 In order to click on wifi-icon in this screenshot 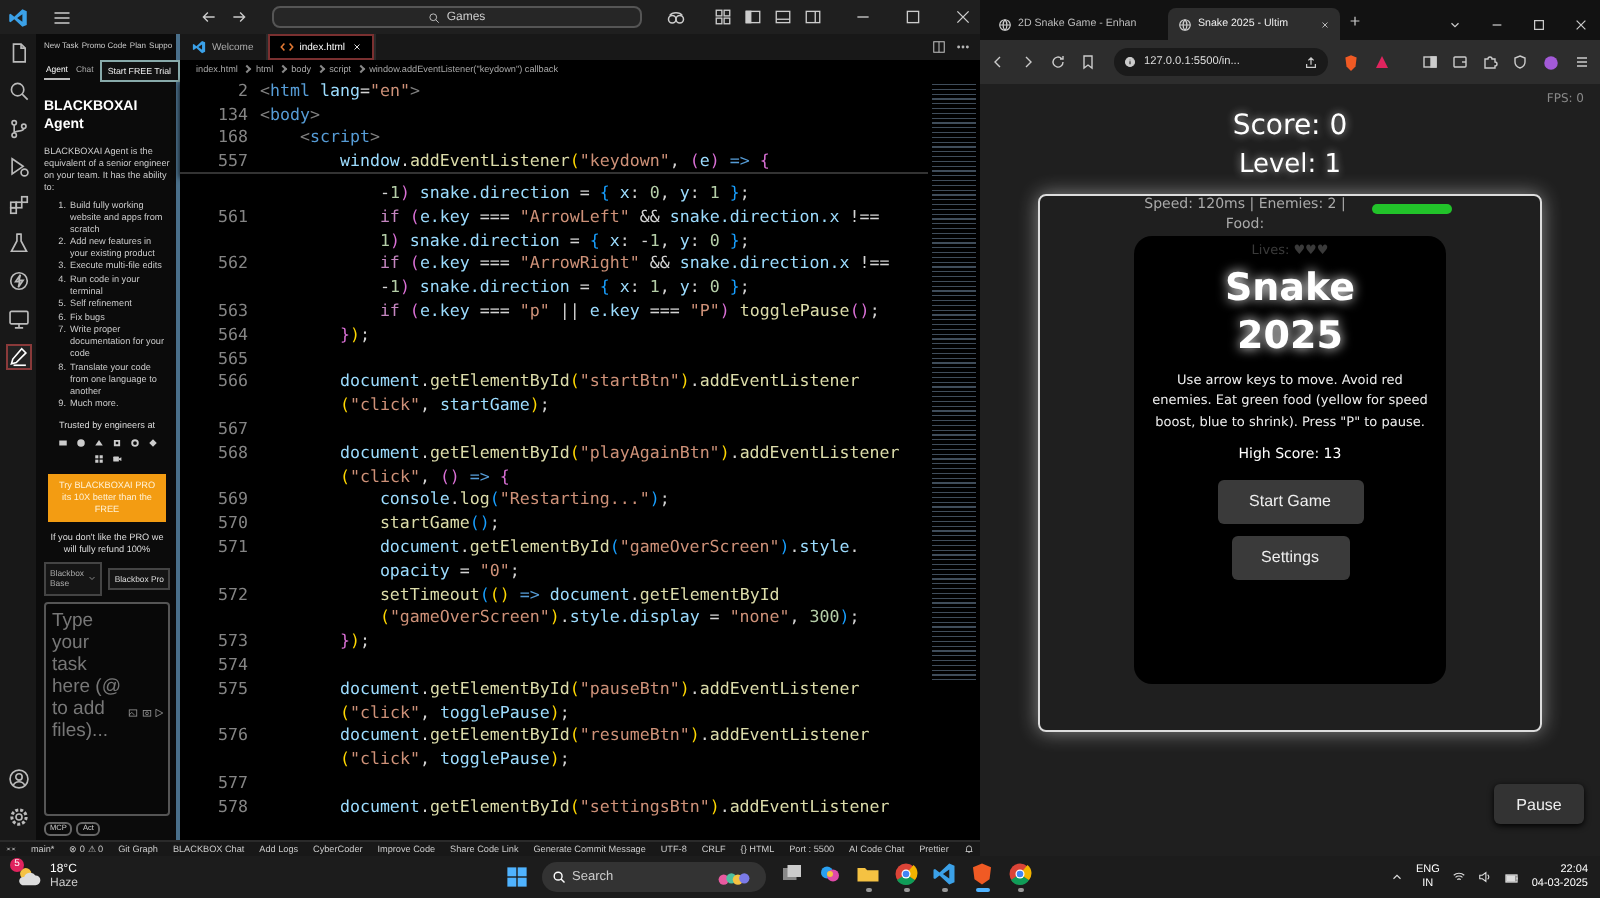, I will do `click(1458, 877)`.